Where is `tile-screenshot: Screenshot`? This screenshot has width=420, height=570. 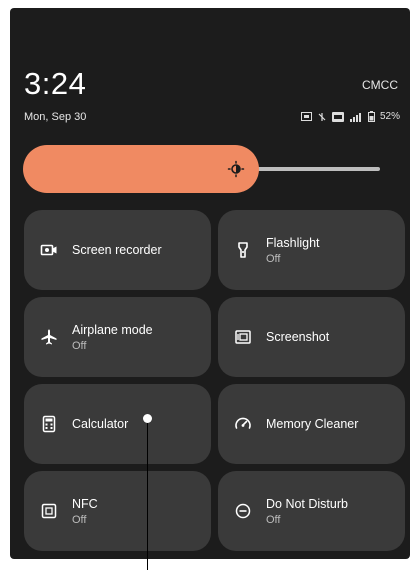
tile-screenshot: Screenshot is located at coordinates (311, 337).